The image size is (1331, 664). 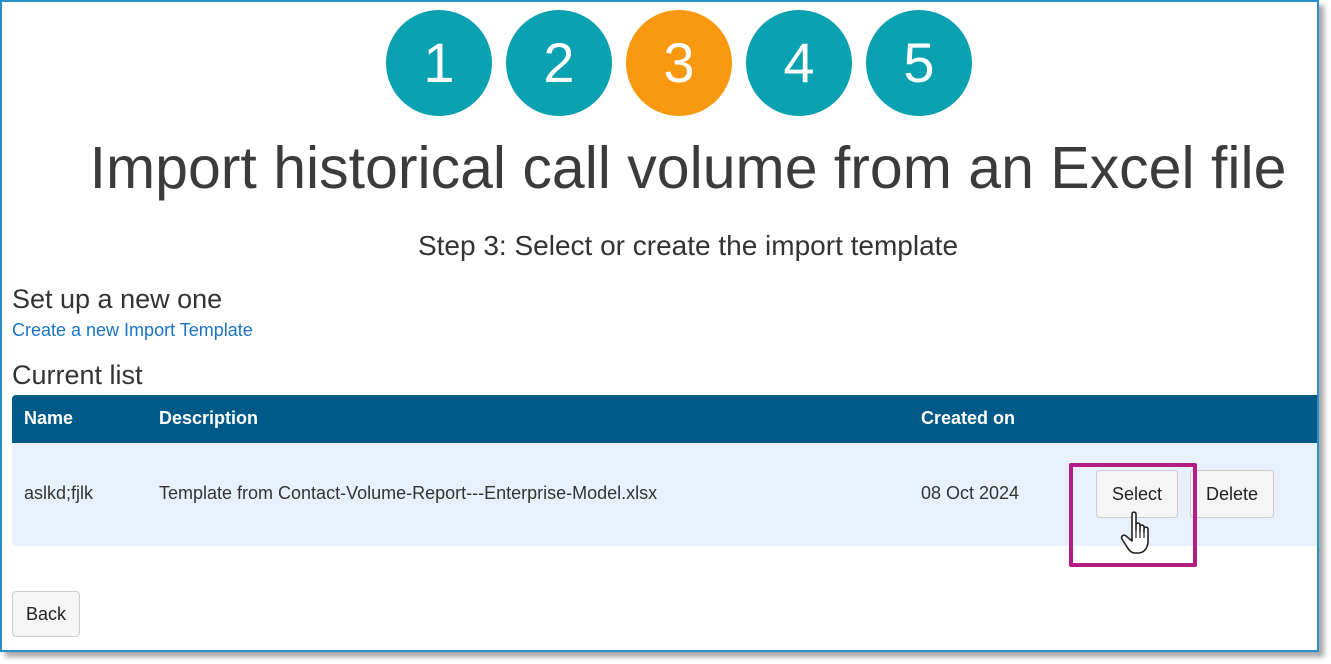 I want to click on step-2: 2, so click(x=559, y=63).